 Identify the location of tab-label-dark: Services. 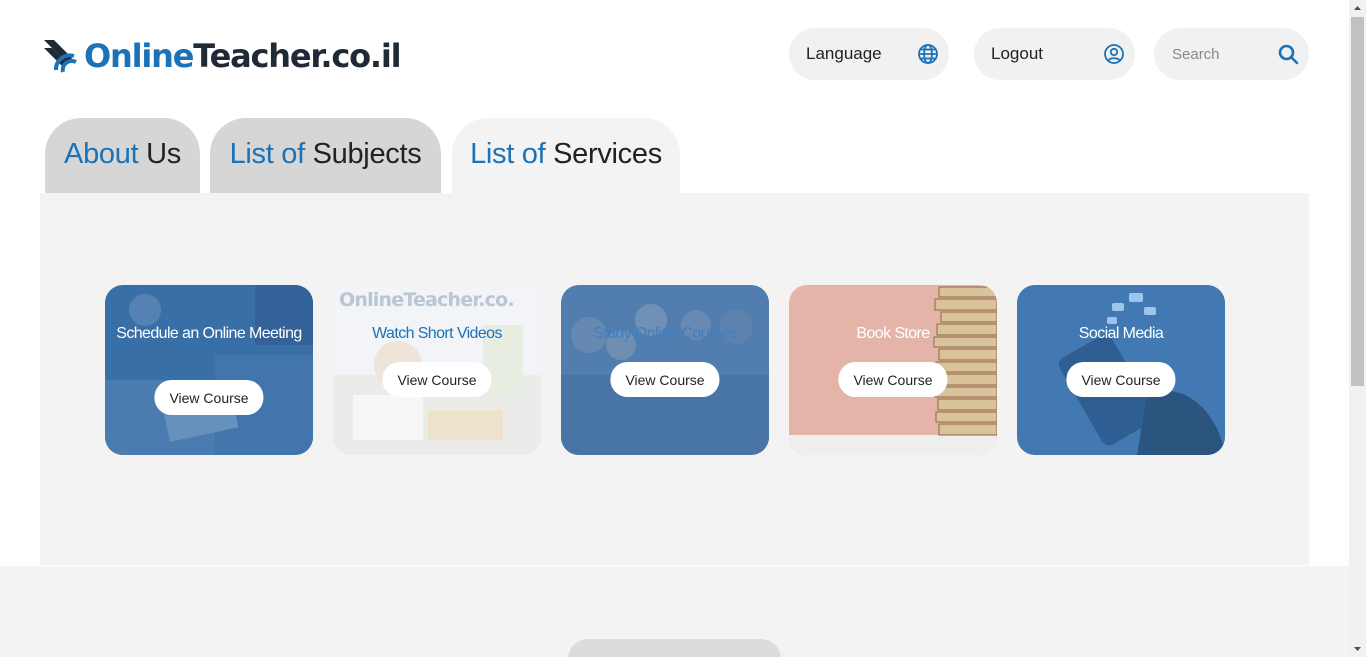
(607, 154).